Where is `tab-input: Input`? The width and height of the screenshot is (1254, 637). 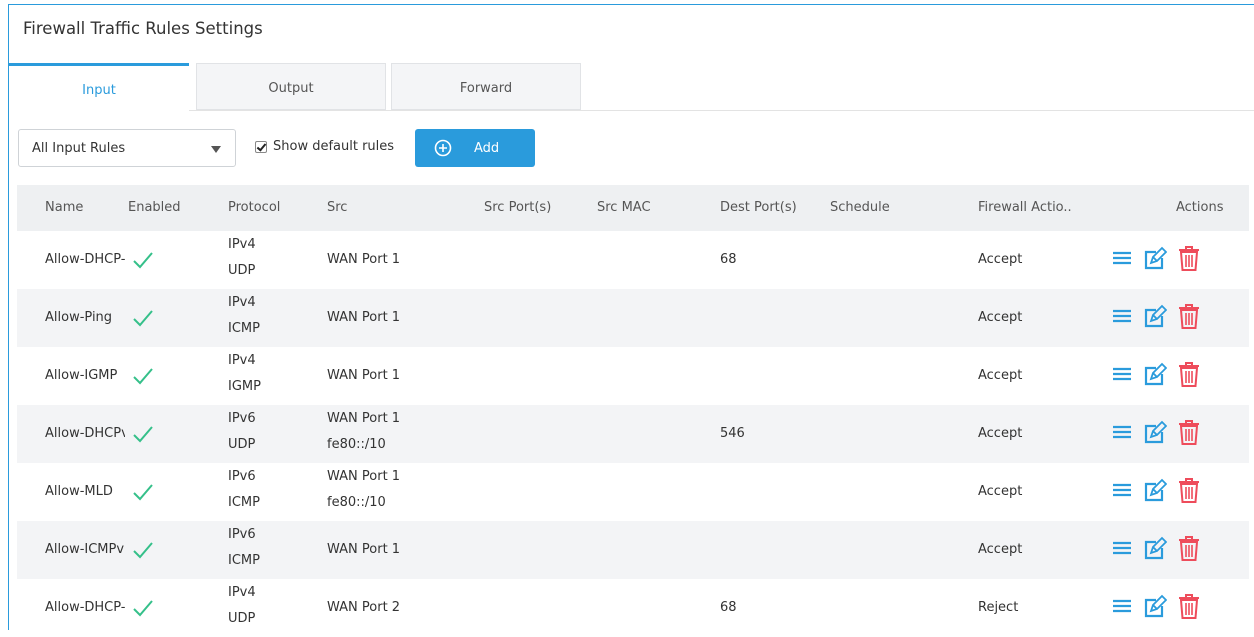 tab-input: Input is located at coordinates (99, 87).